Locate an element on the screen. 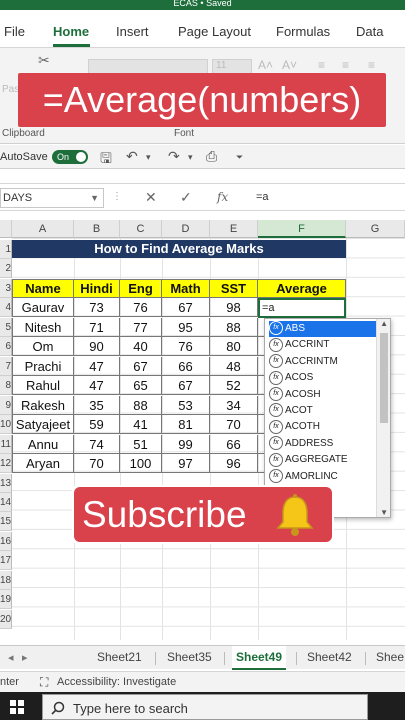 Image resolution: width=405 pixels, height=720 pixels. autocomplete-item: fx ACCRINTM is located at coordinates (323, 362).